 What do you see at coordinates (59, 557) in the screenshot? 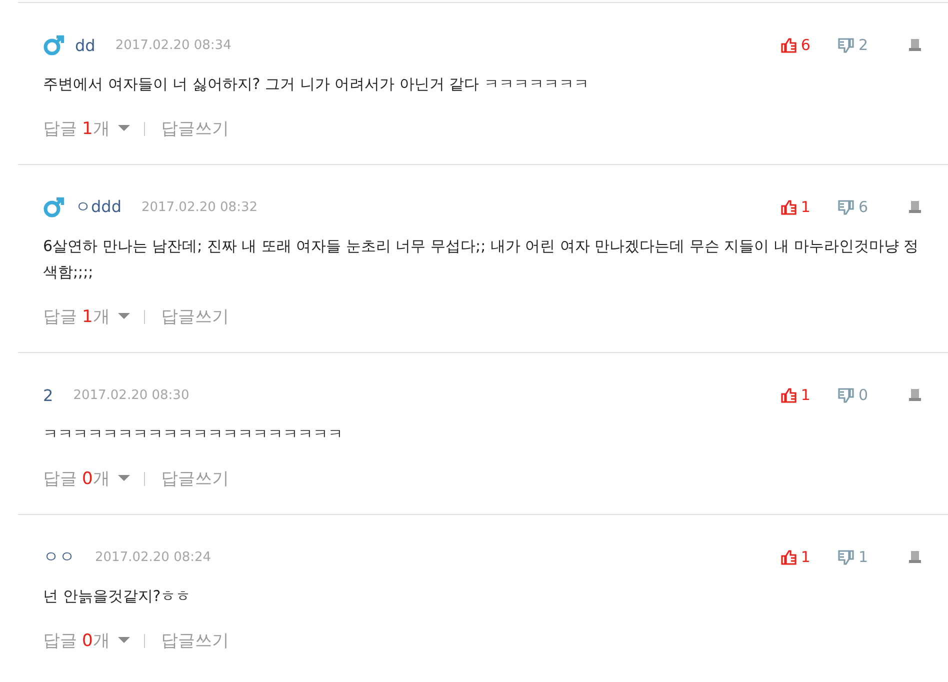
I see `author-name: ㅇㅇ` at bounding box center [59, 557].